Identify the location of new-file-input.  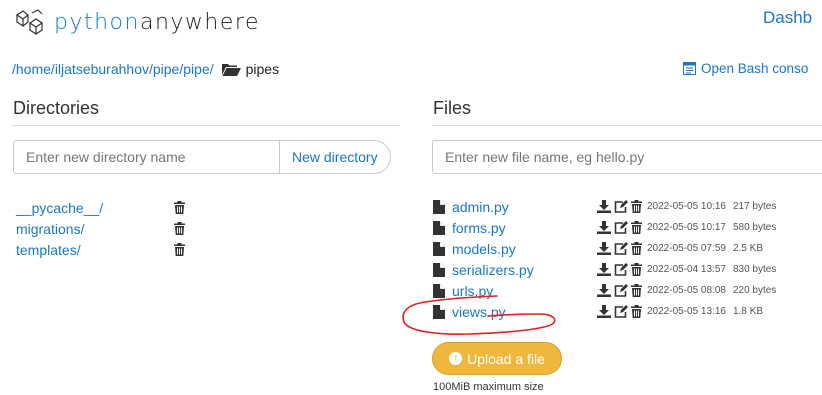
(627, 157).